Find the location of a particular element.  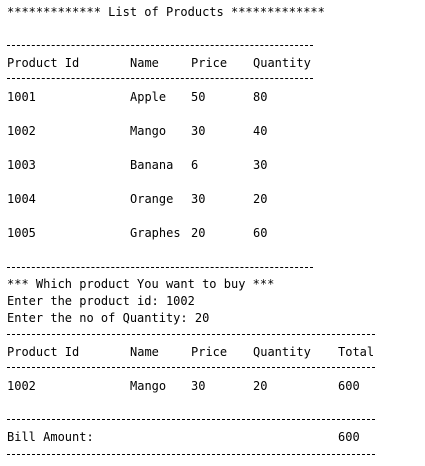

cell-quantity: 40 is located at coordinates (260, 131).